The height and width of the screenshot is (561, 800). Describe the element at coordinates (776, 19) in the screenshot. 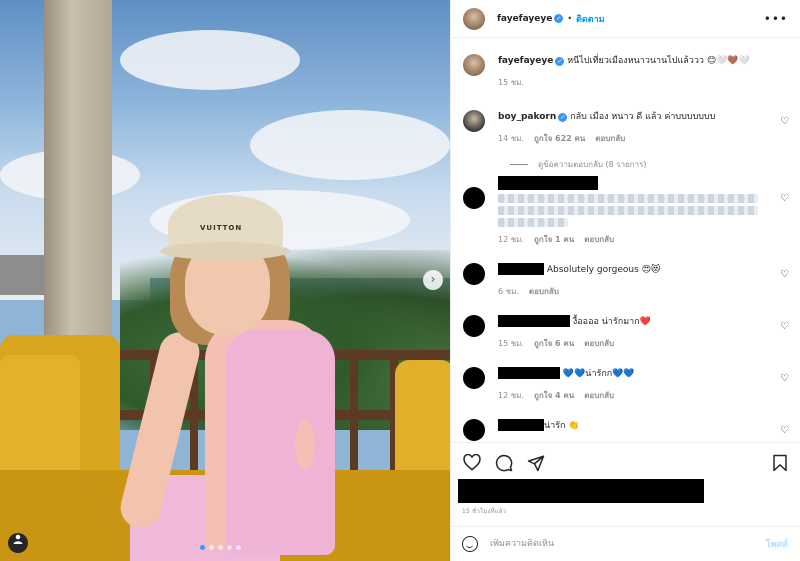

I see `more-options-icon: •••` at that location.